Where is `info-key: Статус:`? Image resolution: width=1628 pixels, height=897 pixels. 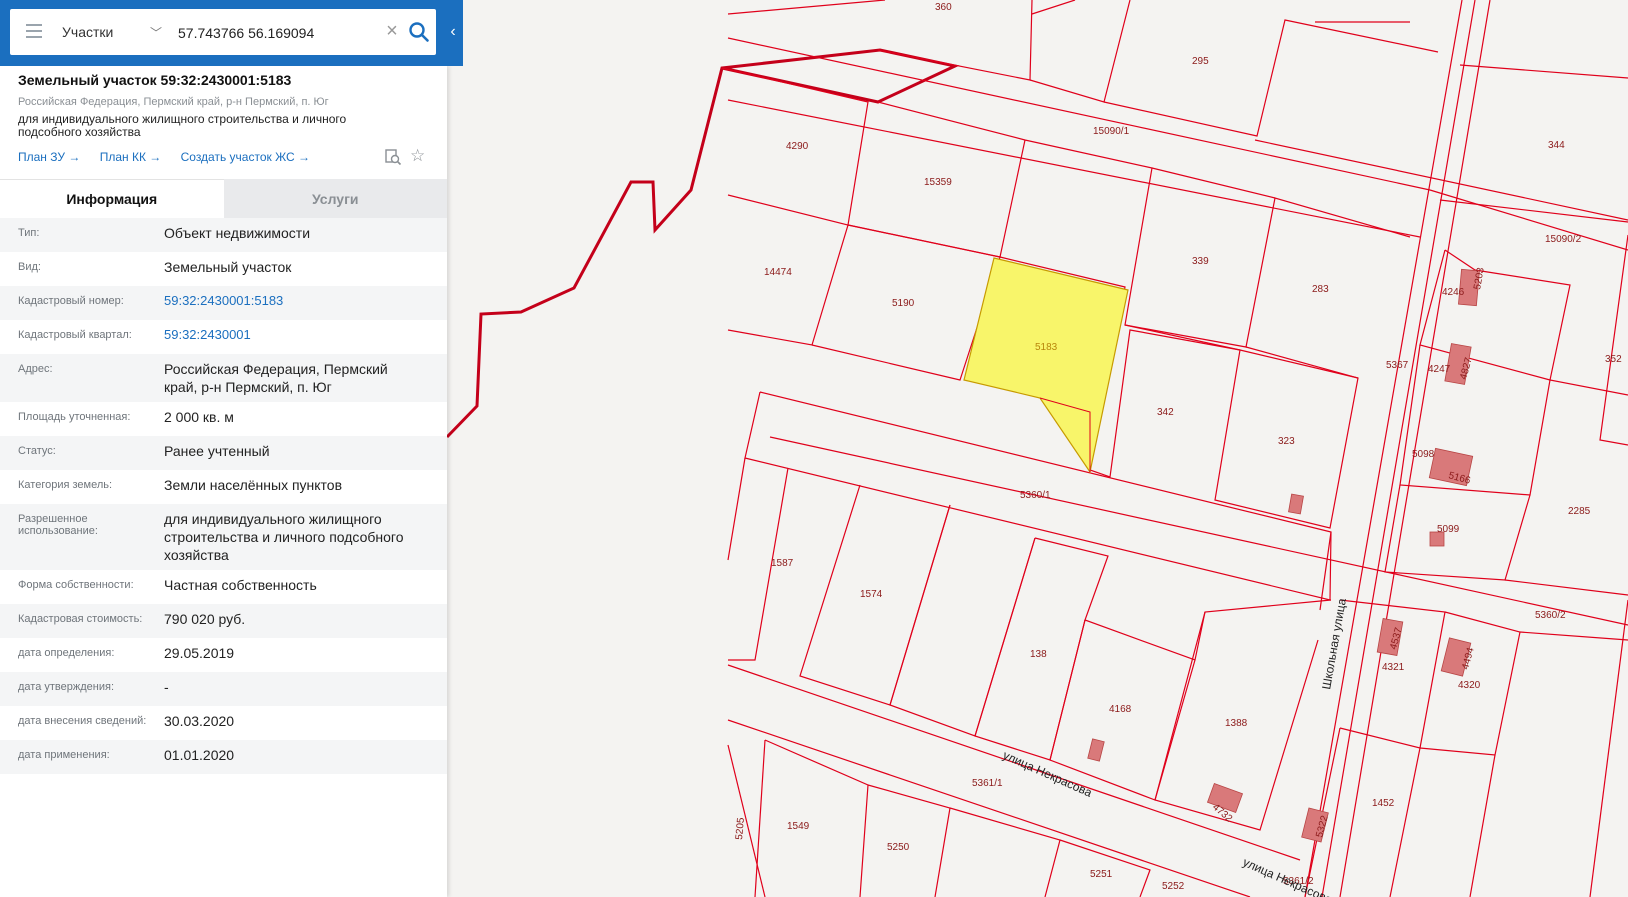 info-key: Статус: is located at coordinates (37, 451).